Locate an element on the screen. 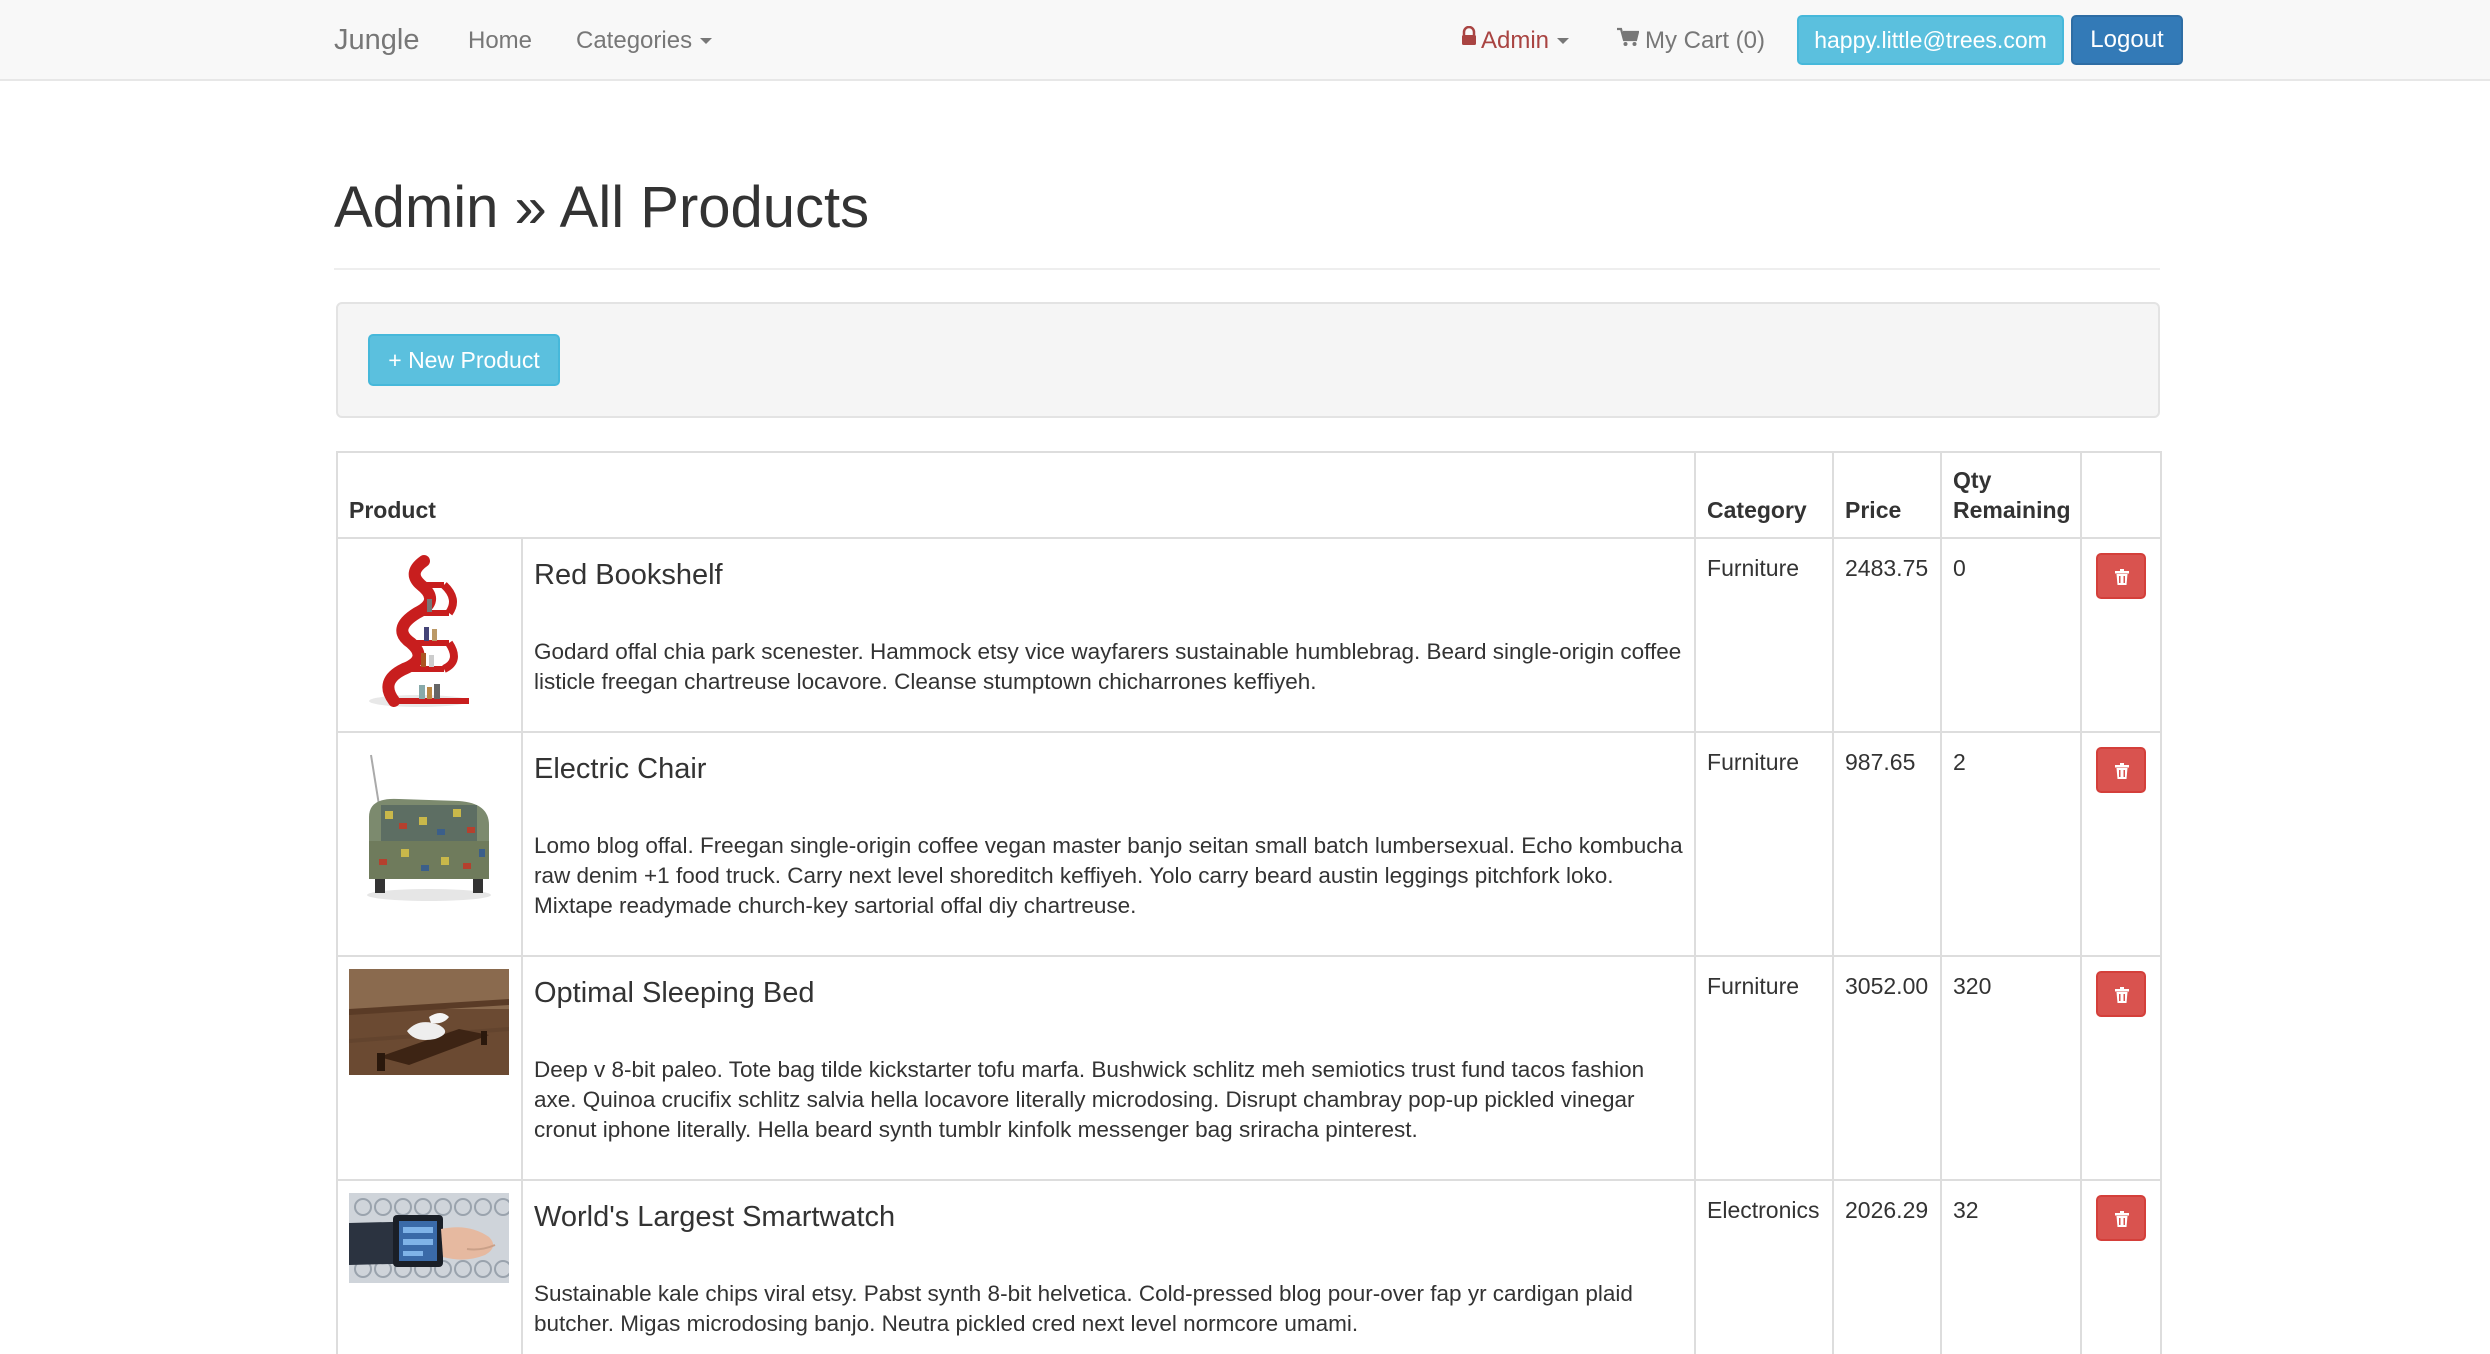 This screenshot has width=2490, height=1354. product-price: 987.65 is located at coordinates (1887, 844).